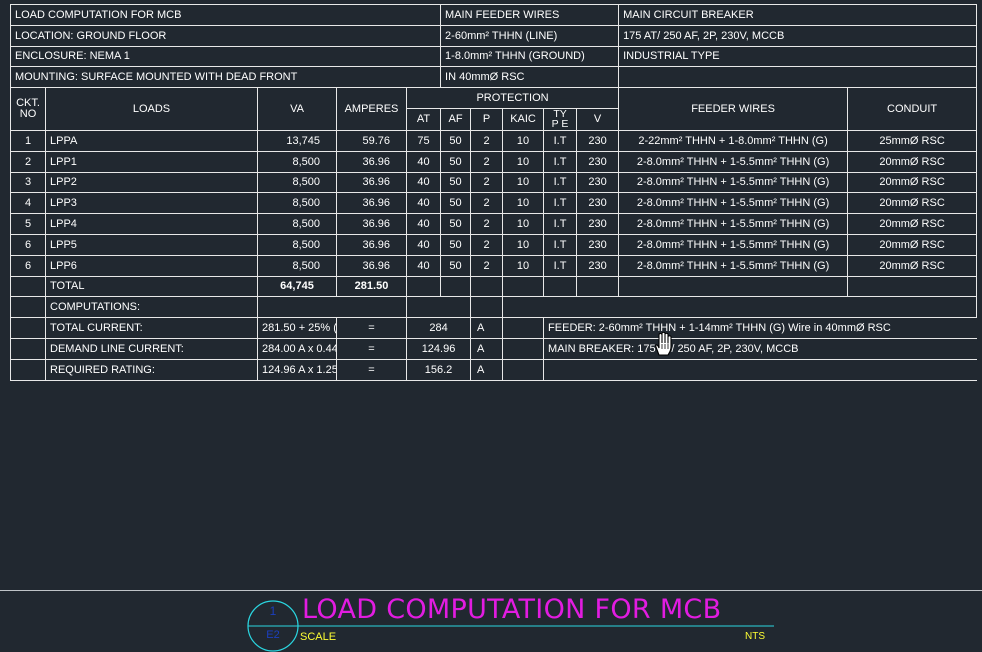 The height and width of the screenshot is (652, 982). Describe the element at coordinates (273, 611) in the screenshot. I see `detail-number: 1` at that location.